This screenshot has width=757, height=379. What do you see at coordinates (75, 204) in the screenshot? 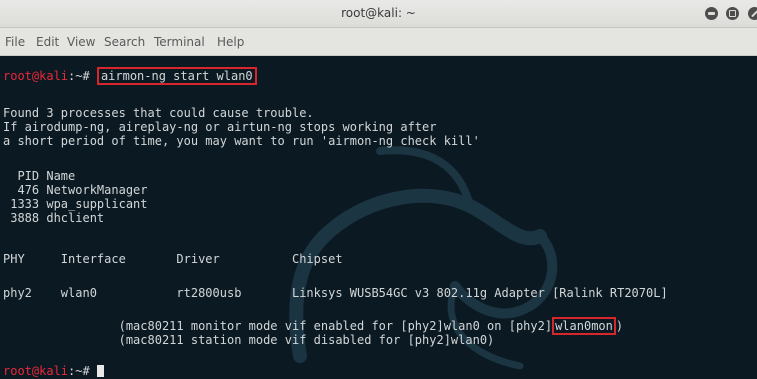
I see `process-row: 1333 wpa_supplicant` at bounding box center [75, 204].